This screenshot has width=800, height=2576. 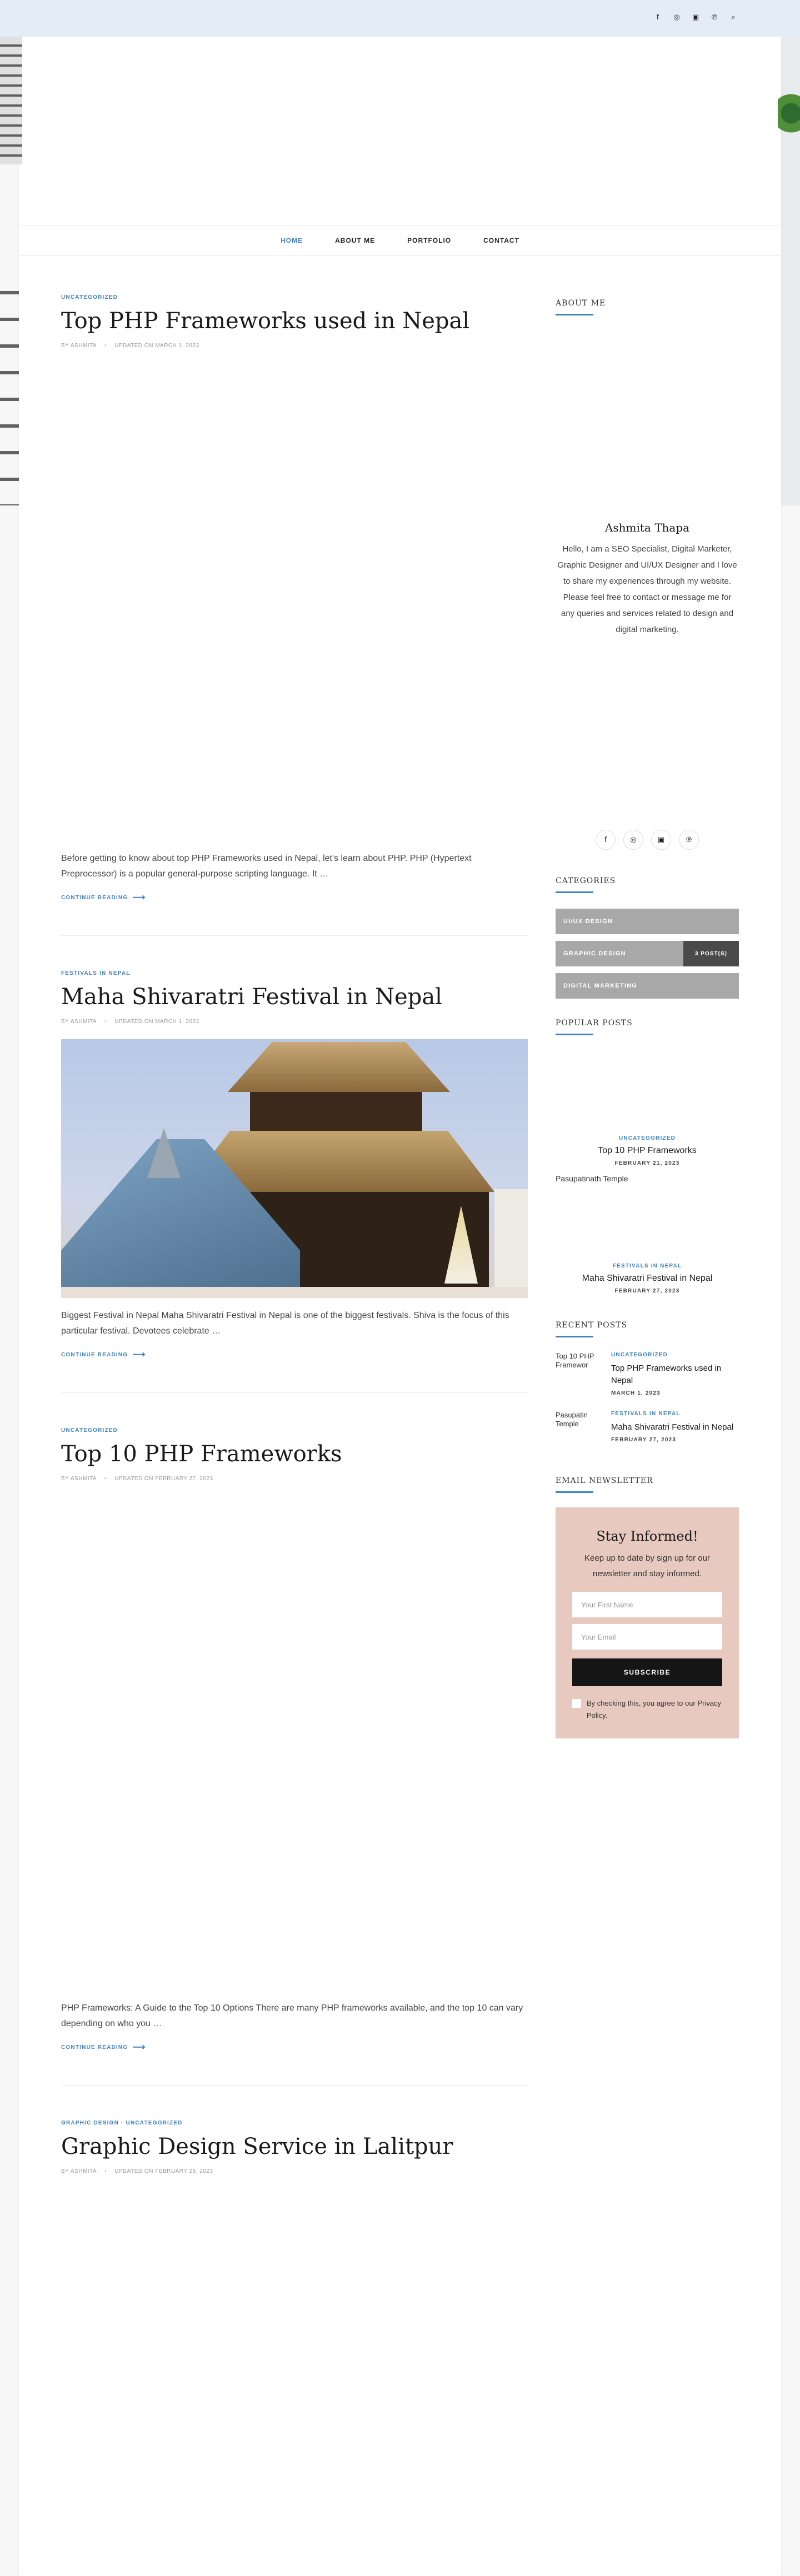 I want to click on post-title: Top 10 PHP Frameworks, so click(x=294, y=1454).